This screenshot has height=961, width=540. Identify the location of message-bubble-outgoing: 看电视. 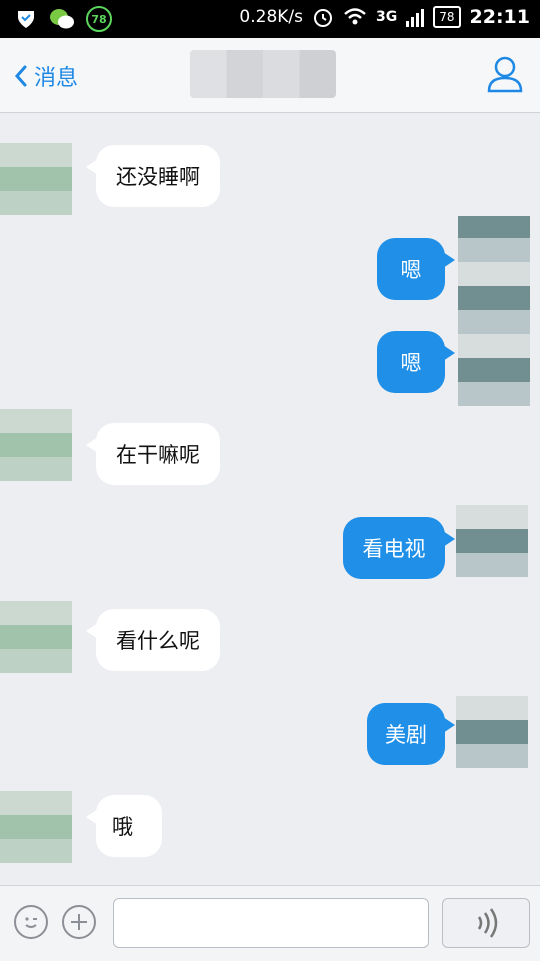
(399, 548).